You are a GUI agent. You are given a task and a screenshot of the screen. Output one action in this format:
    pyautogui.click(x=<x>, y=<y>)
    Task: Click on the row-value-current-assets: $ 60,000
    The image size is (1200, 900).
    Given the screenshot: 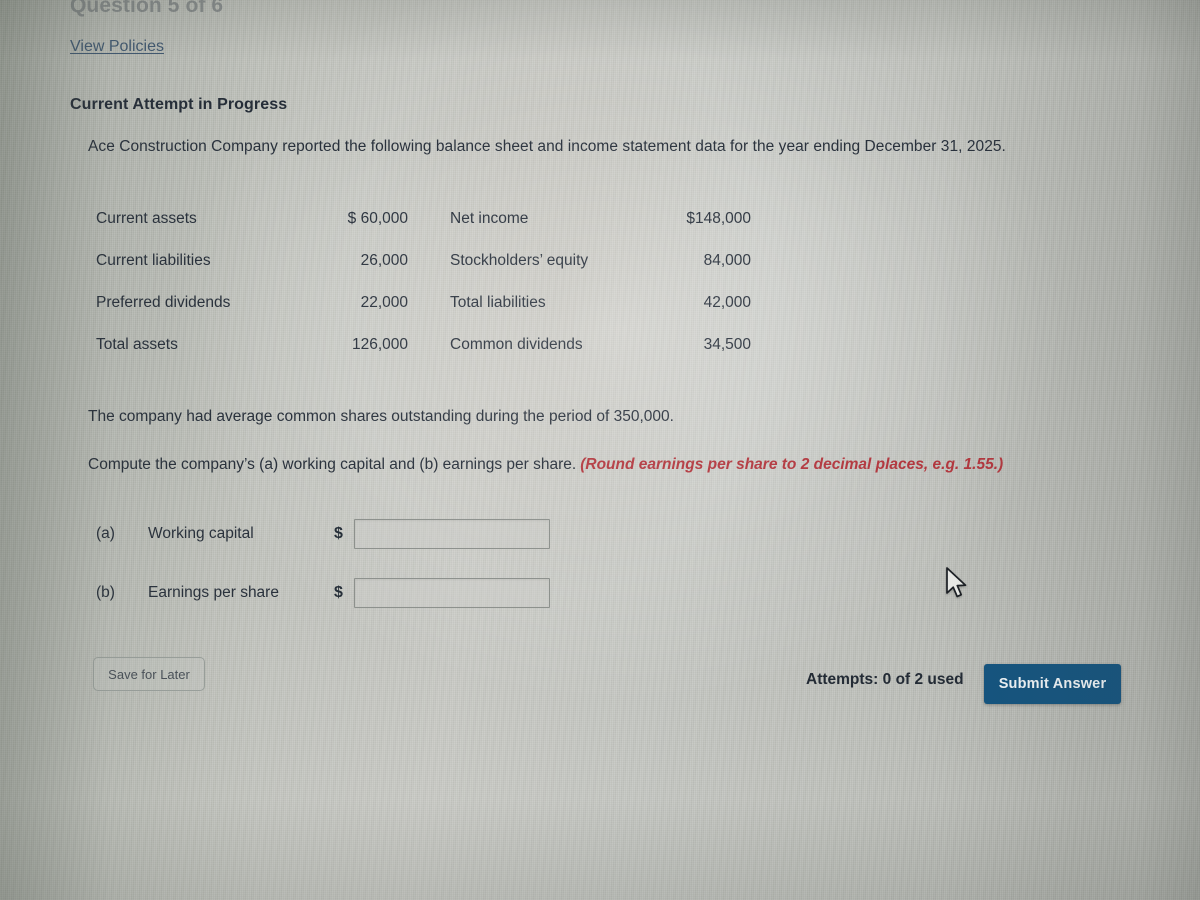 What is the action you would take?
    pyautogui.click(x=377, y=218)
    